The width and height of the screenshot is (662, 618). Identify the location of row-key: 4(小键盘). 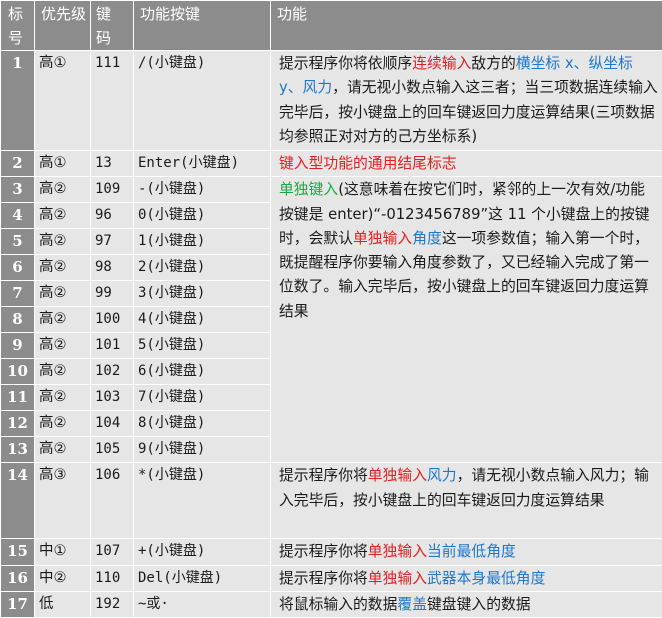
(202, 320).